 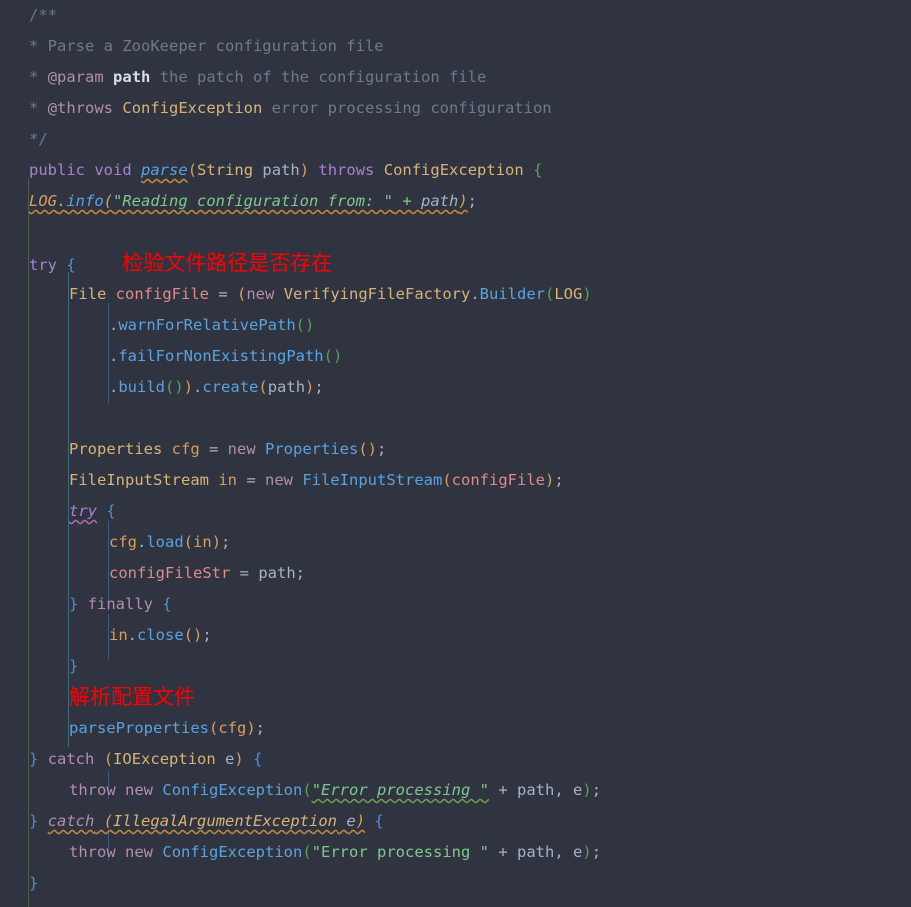 I want to click on javadoc-throws-description: error processing configuration, so click(x=407, y=108).